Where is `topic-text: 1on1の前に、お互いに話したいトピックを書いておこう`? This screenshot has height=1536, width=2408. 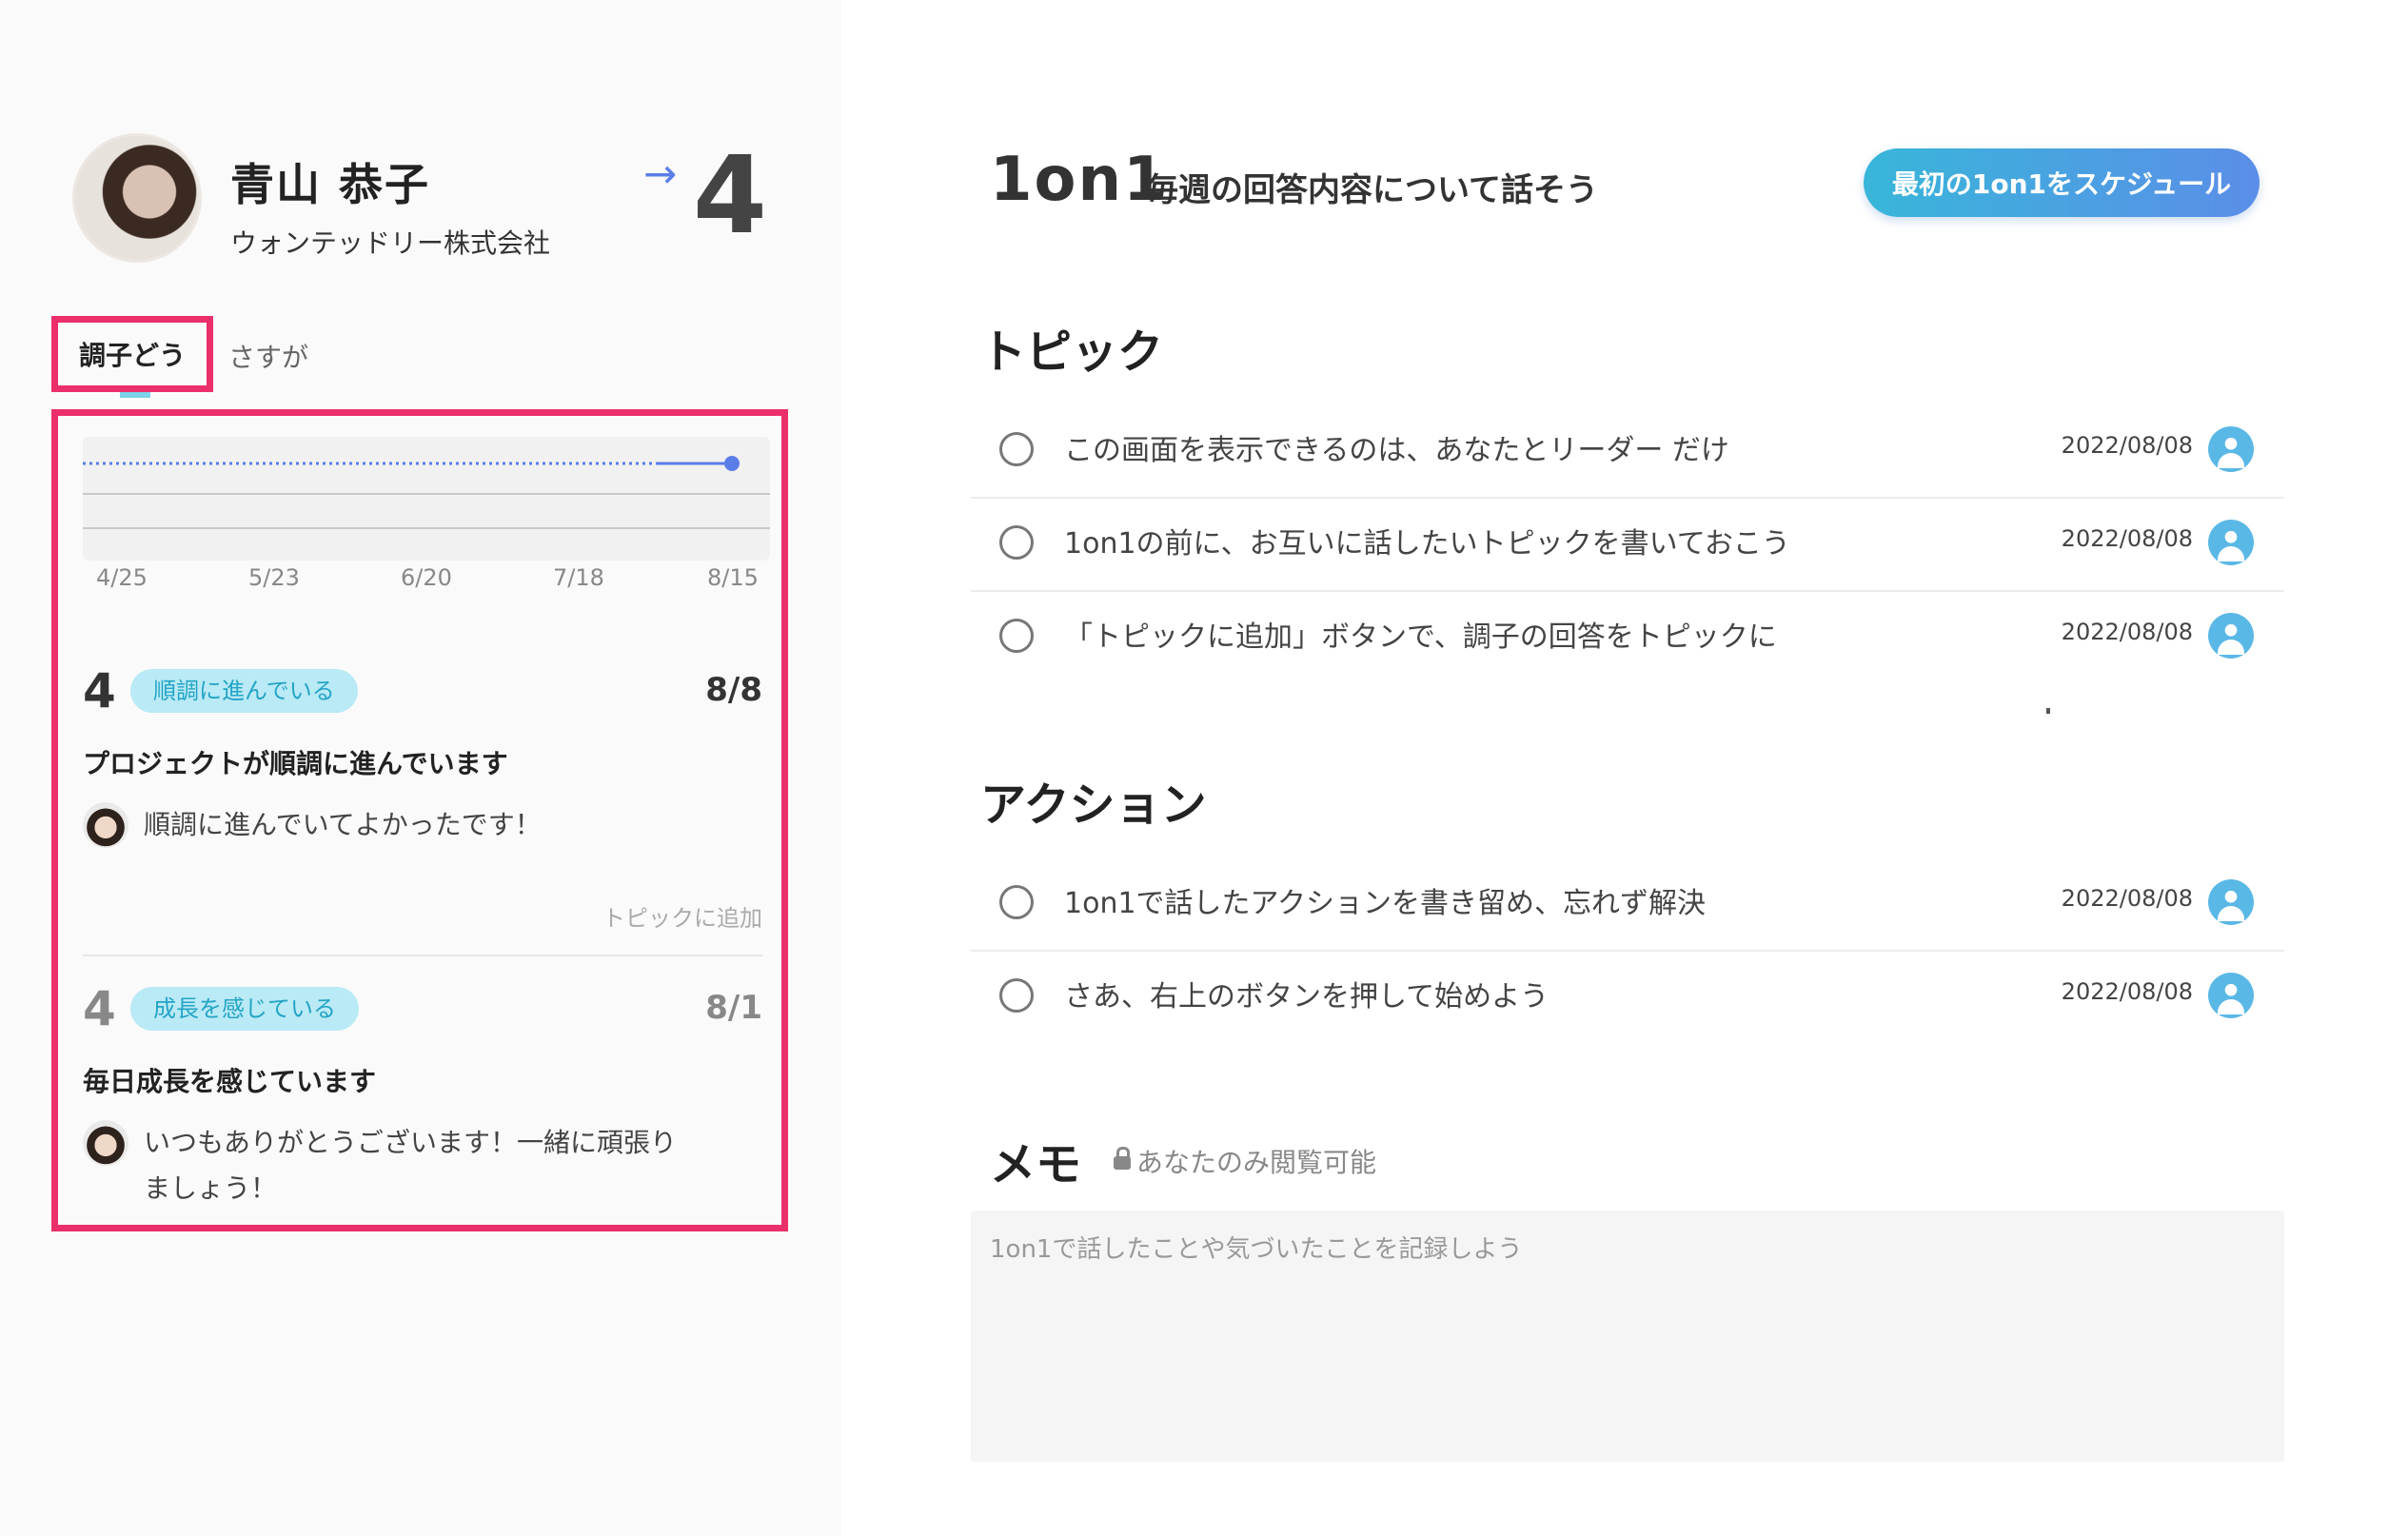 topic-text: 1on1の前に、お互いに話したいトピックを書いておこう is located at coordinates (1427, 544).